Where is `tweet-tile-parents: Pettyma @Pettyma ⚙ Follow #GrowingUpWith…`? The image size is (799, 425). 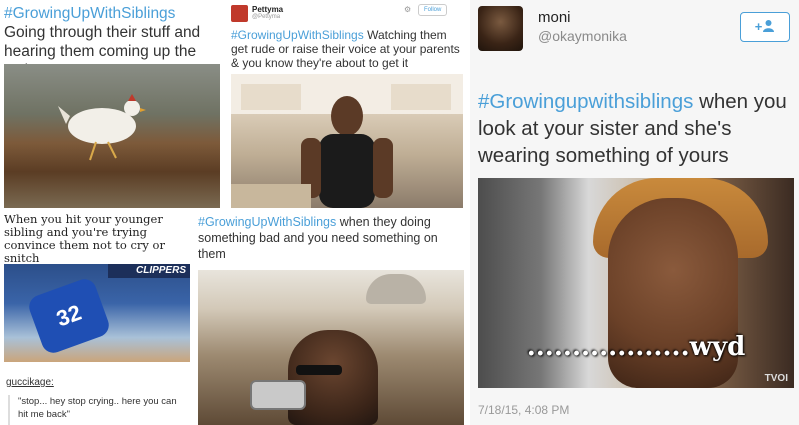
tweet-tile-parents: Pettyma @Pettyma ⚙ Follow #GrowingUpWith… is located at coordinates (346, 105).